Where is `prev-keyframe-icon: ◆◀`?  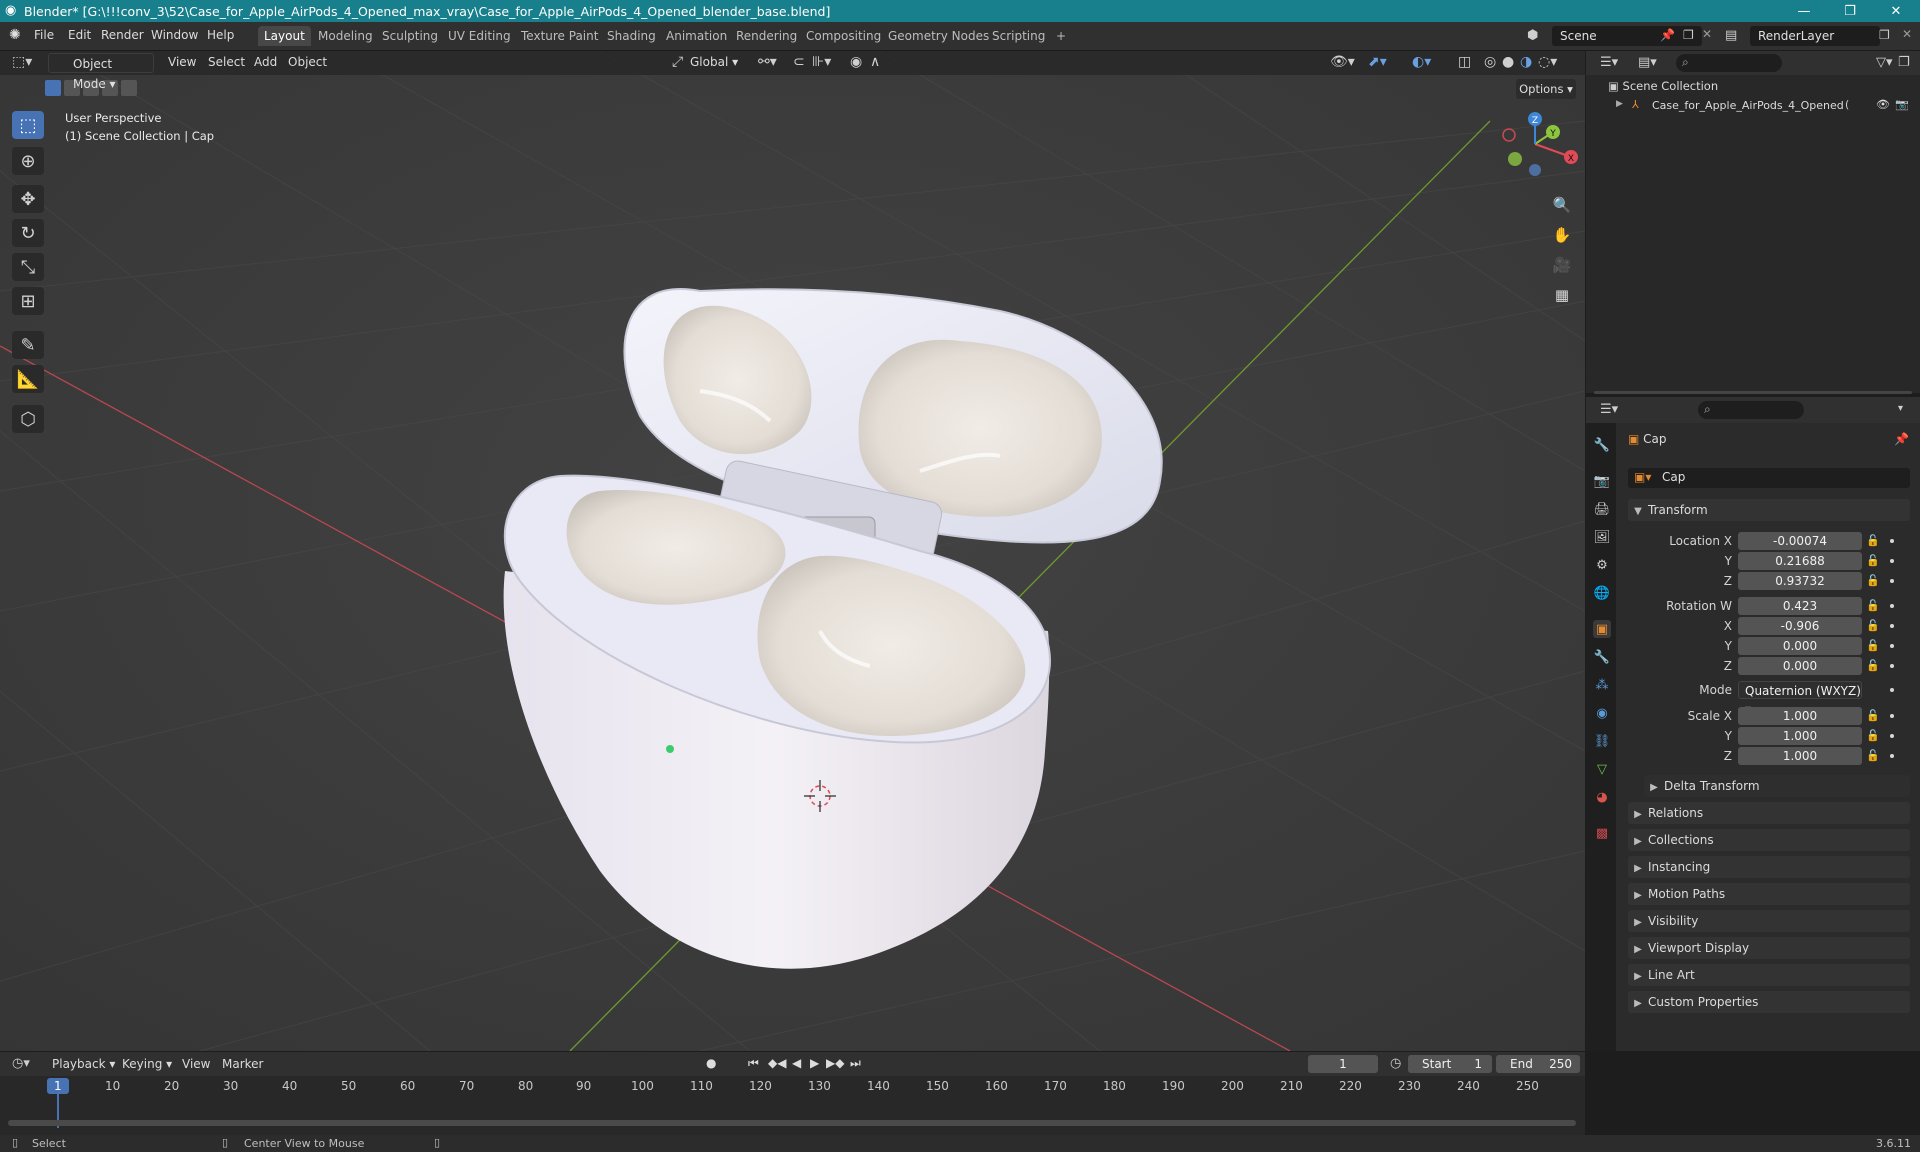
prev-keyframe-icon: ◆◀ is located at coordinates (777, 1063).